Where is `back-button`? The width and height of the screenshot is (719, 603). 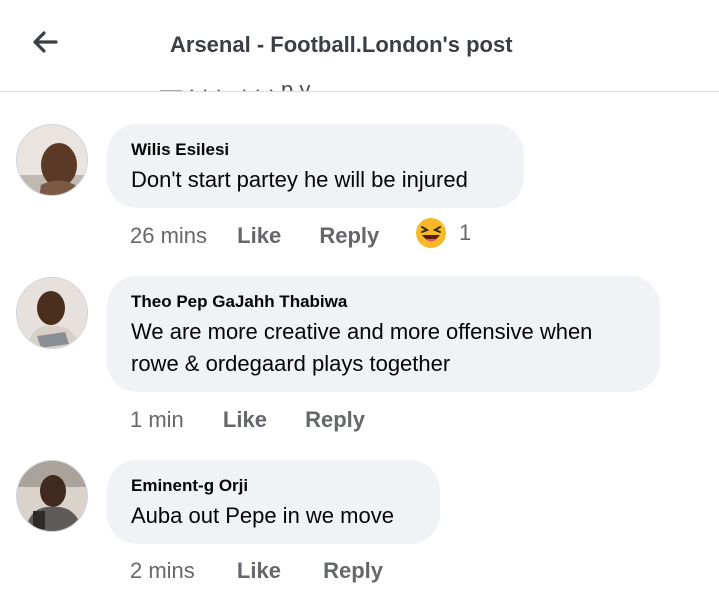
back-button is located at coordinates (45, 42).